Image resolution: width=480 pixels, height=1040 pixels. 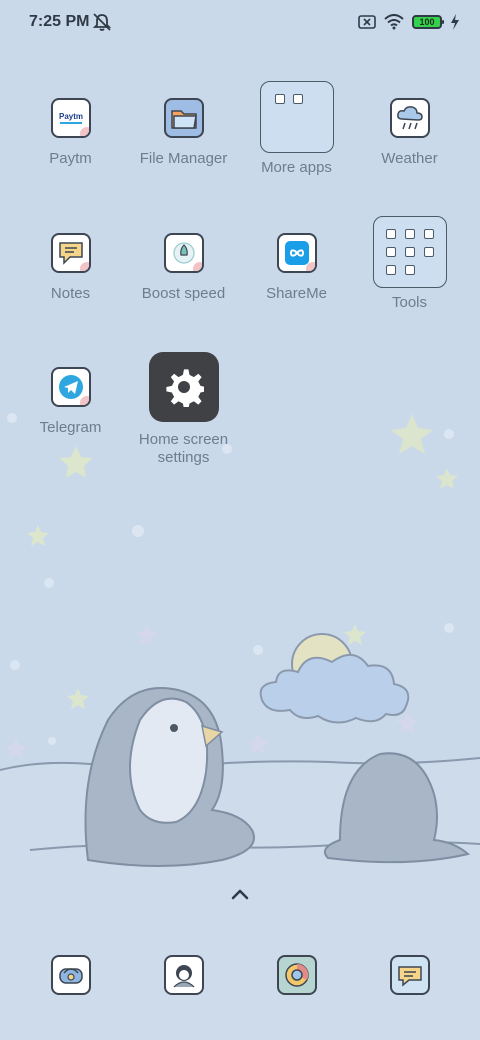 What do you see at coordinates (296, 167) in the screenshot?
I see `app-label: More apps` at bounding box center [296, 167].